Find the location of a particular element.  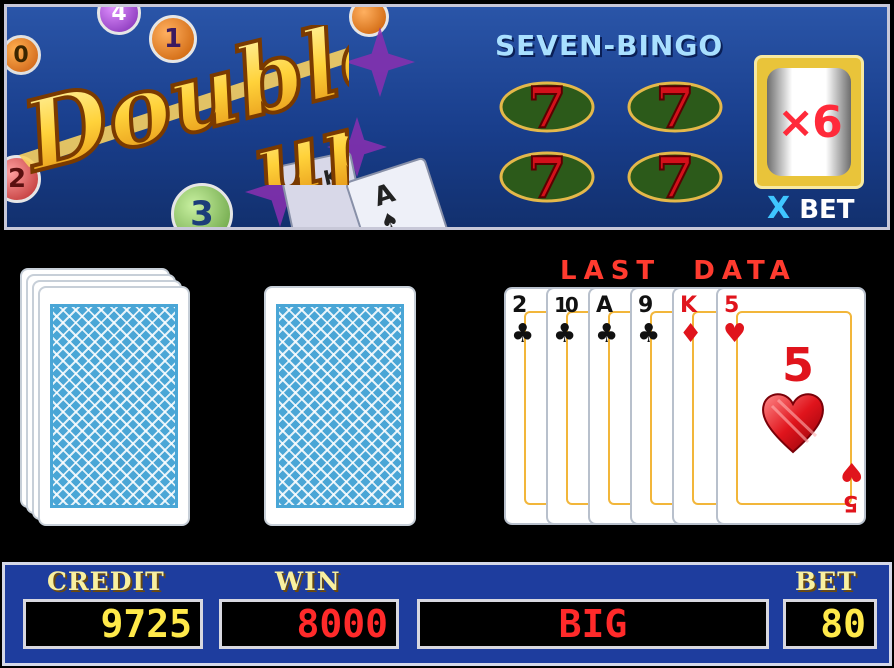

deck-top-card-back is located at coordinates (114, 406).